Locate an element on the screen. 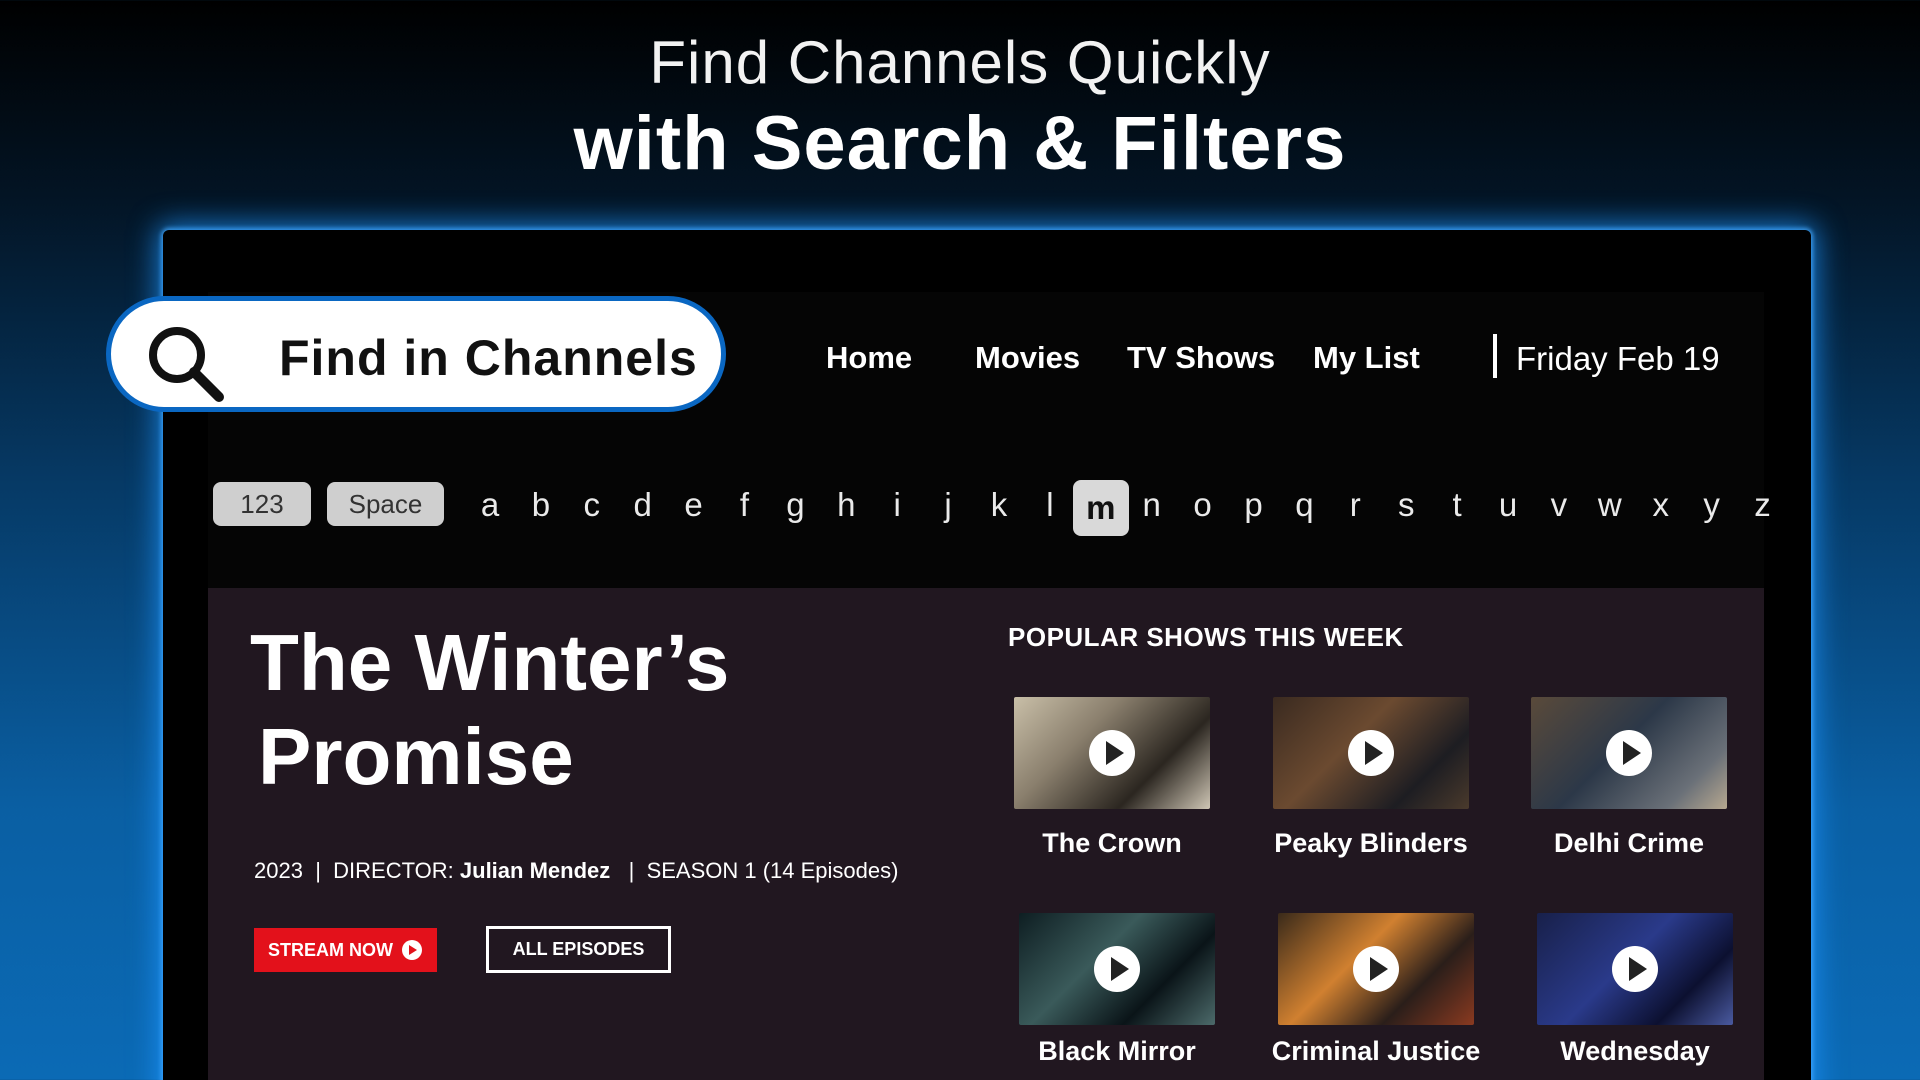 The width and height of the screenshot is (1920, 1080). key-space: Space is located at coordinates (385, 504).